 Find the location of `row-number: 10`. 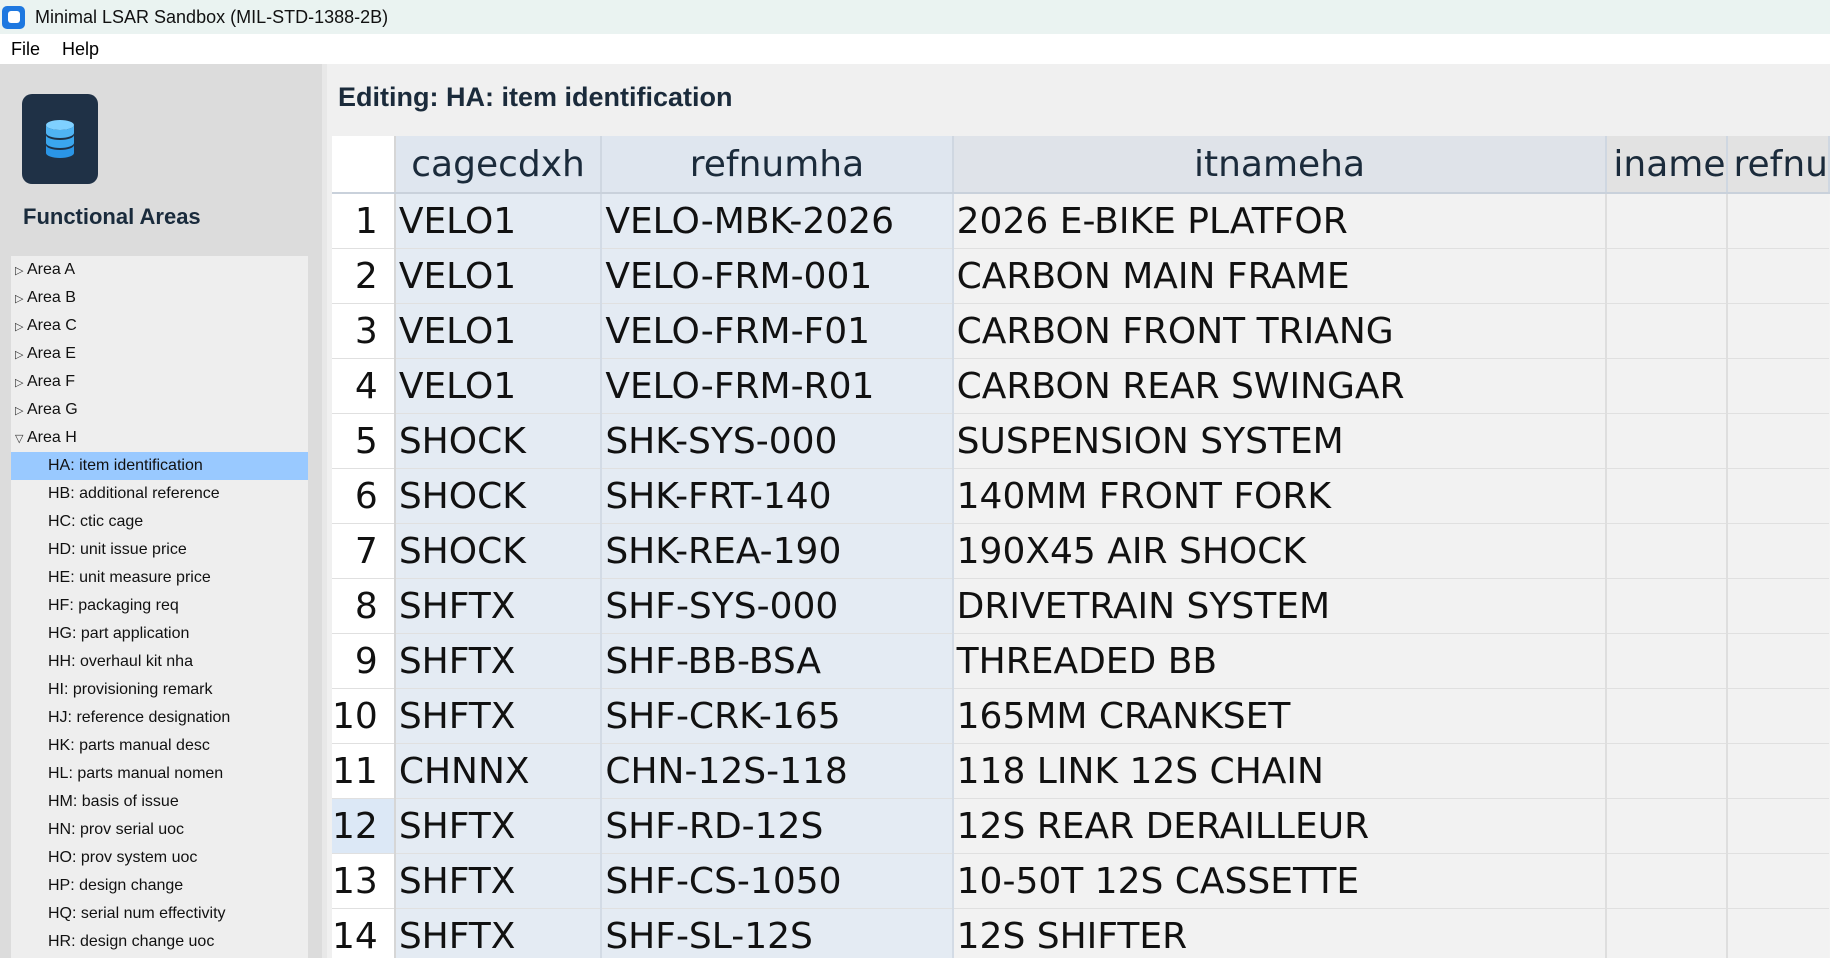

row-number: 10 is located at coordinates (364, 716).